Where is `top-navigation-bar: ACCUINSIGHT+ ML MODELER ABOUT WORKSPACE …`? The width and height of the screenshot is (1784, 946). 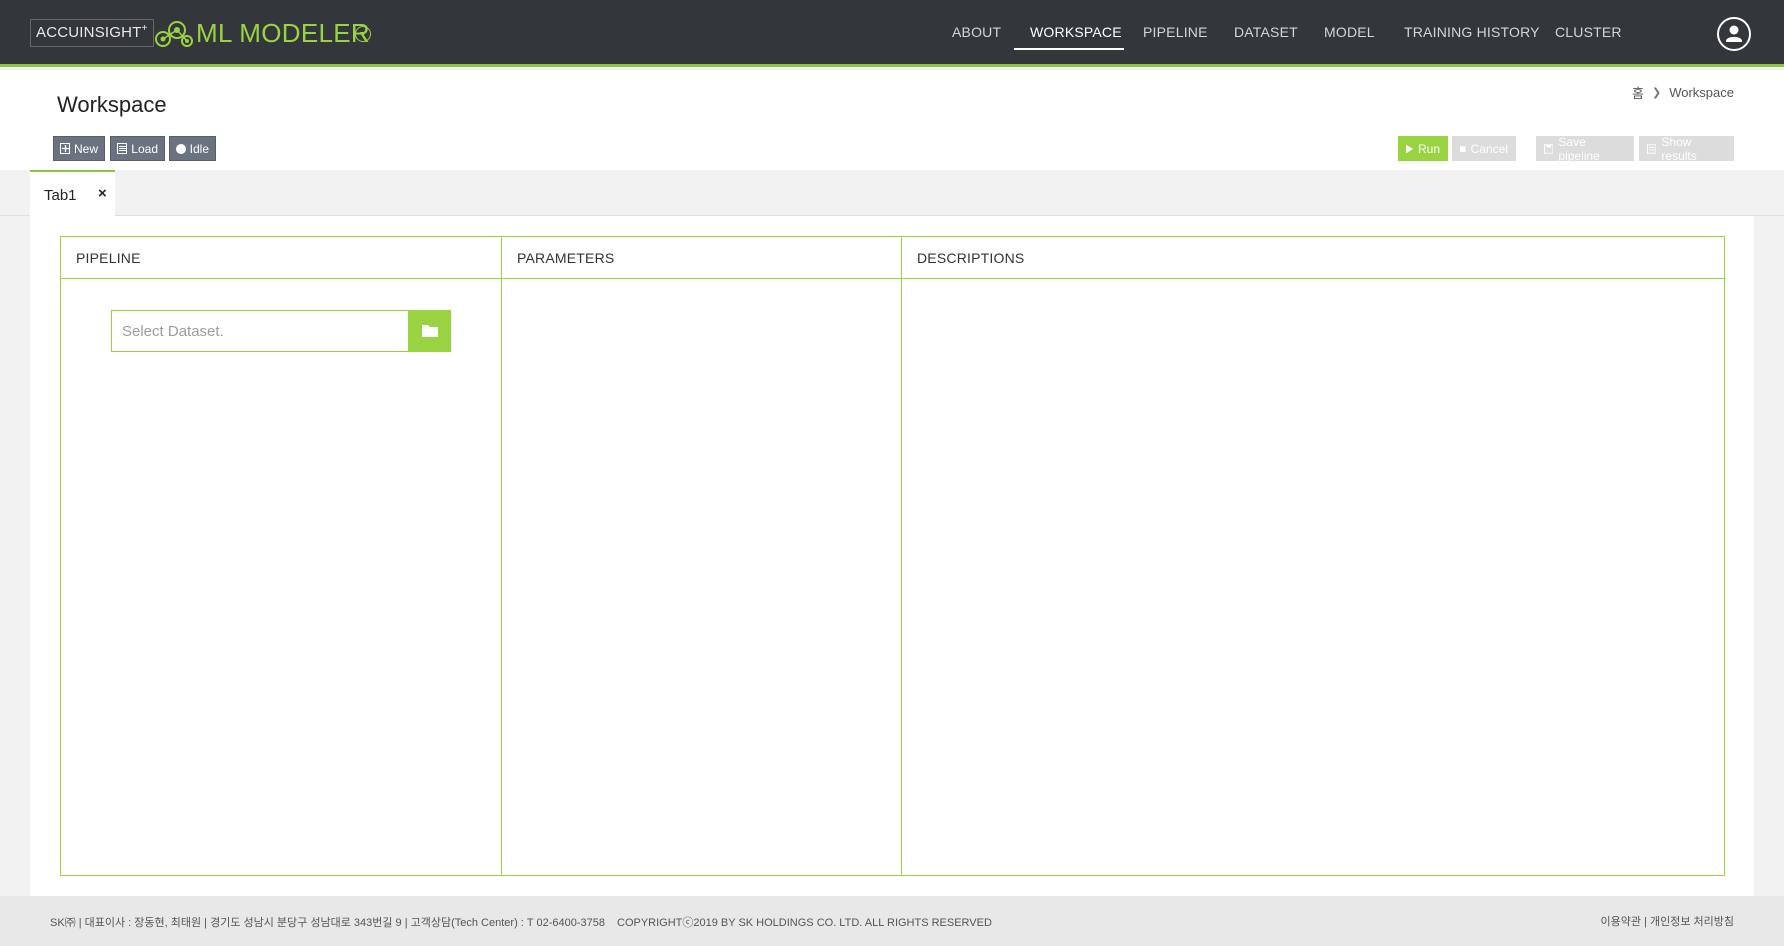 top-navigation-bar: ACCUINSIGHT+ ML MODELER ABOUT WORKSPACE … is located at coordinates (892, 33).